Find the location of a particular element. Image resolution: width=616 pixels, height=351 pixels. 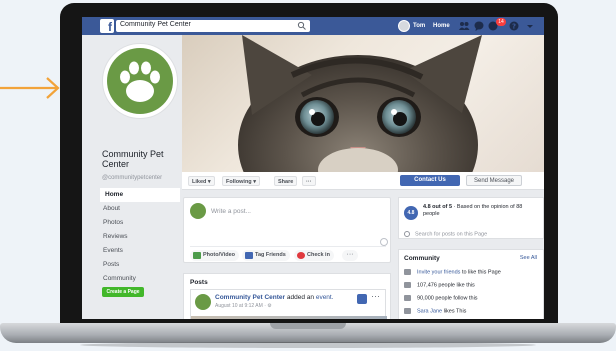

facebook-logo-icon: f is located at coordinates (107, 26).